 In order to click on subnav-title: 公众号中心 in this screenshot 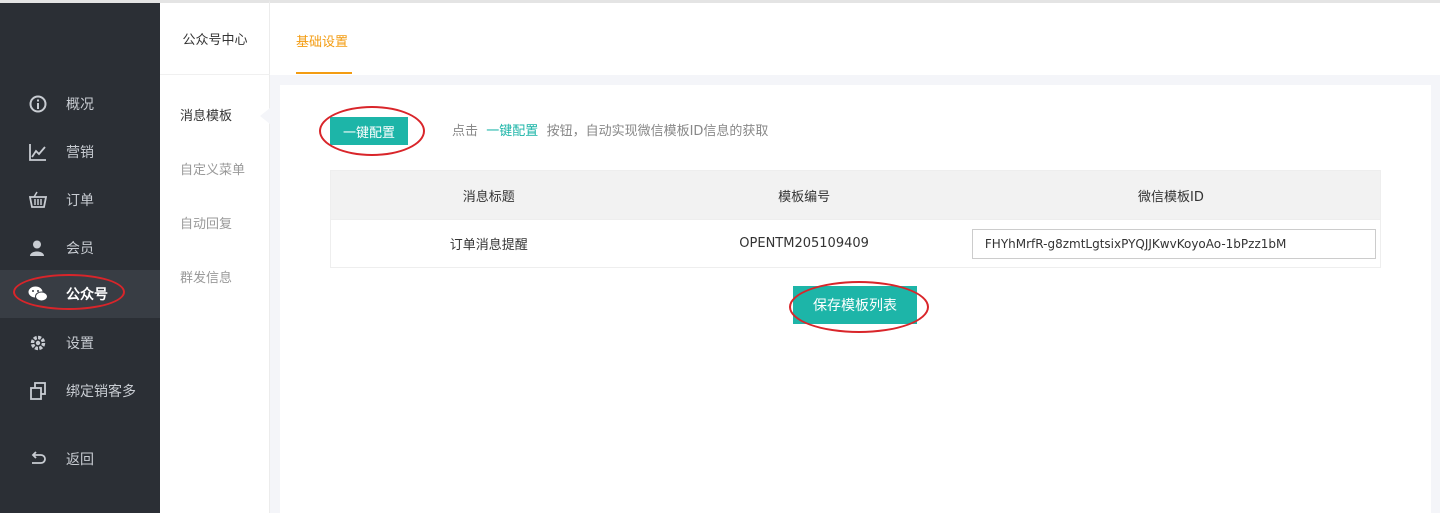, I will do `click(215, 39)`.